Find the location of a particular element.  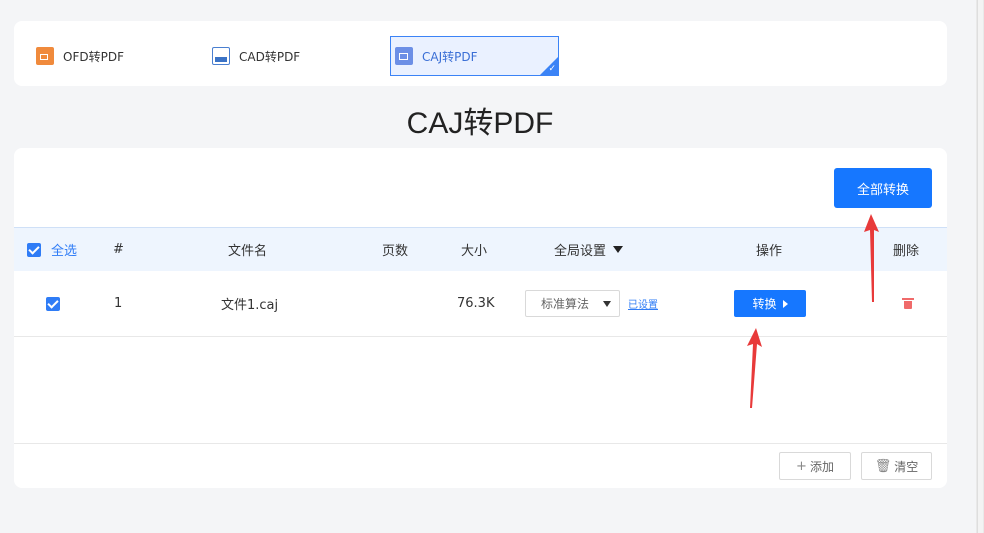

header-filename: 文件名 is located at coordinates (248, 251).